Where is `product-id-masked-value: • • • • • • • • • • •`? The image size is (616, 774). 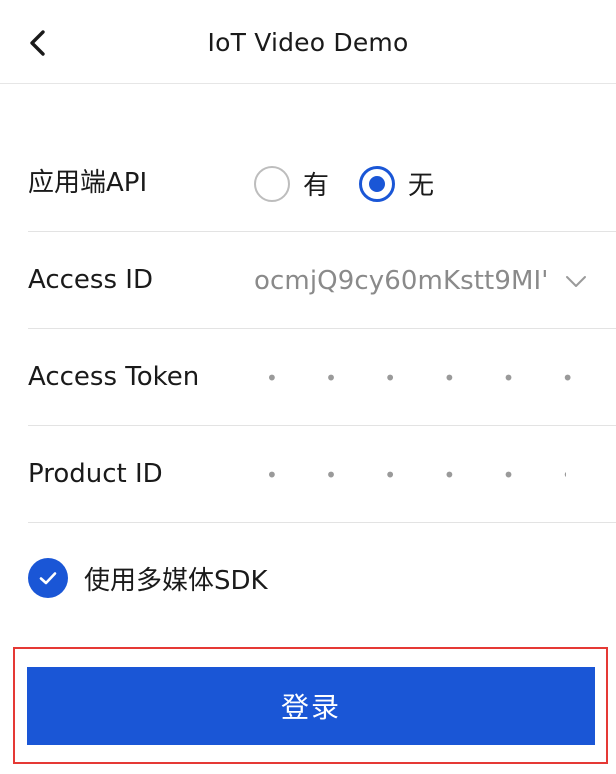
product-id-masked-value: • • • • • • • • • • • is located at coordinates (416, 474).